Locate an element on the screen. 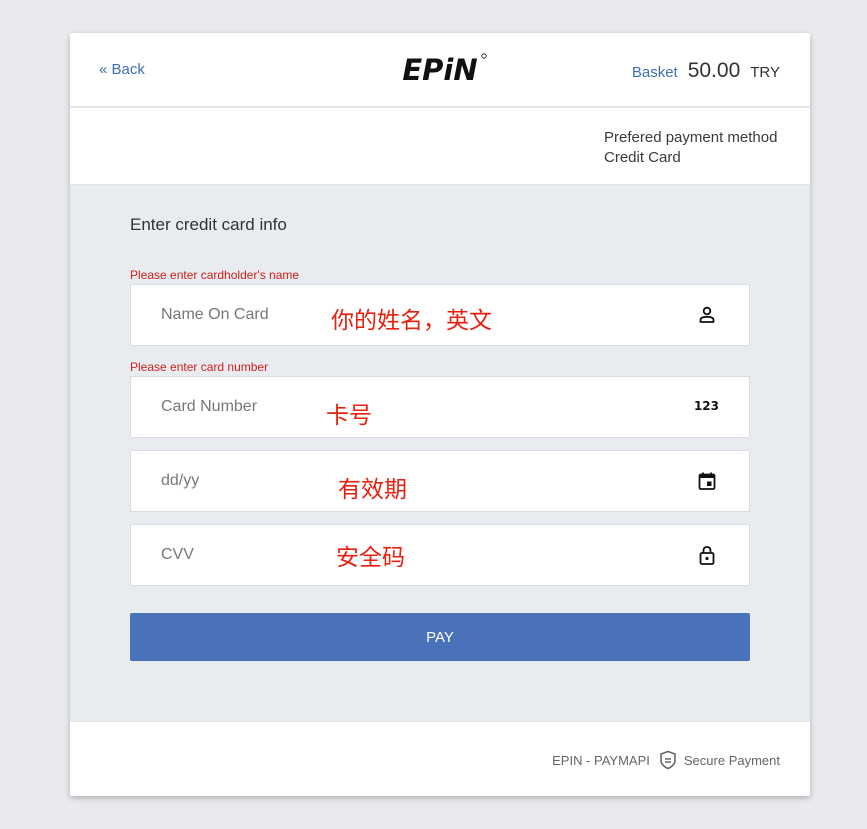  pay-button: PAY is located at coordinates (440, 637).